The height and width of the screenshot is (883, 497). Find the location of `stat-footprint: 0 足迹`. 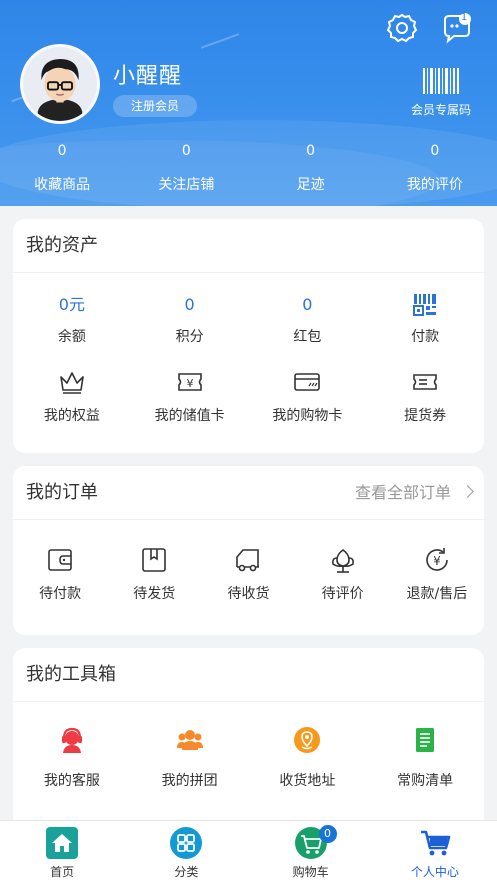

stat-footprint: 0 足迹 is located at coordinates (311, 167).